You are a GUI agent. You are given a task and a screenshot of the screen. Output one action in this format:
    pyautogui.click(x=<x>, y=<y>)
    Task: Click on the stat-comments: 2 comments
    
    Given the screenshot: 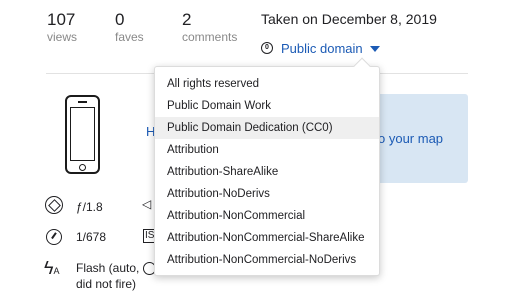 What is the action you would take?
    pyautogui.click(x=209, y=27)
    